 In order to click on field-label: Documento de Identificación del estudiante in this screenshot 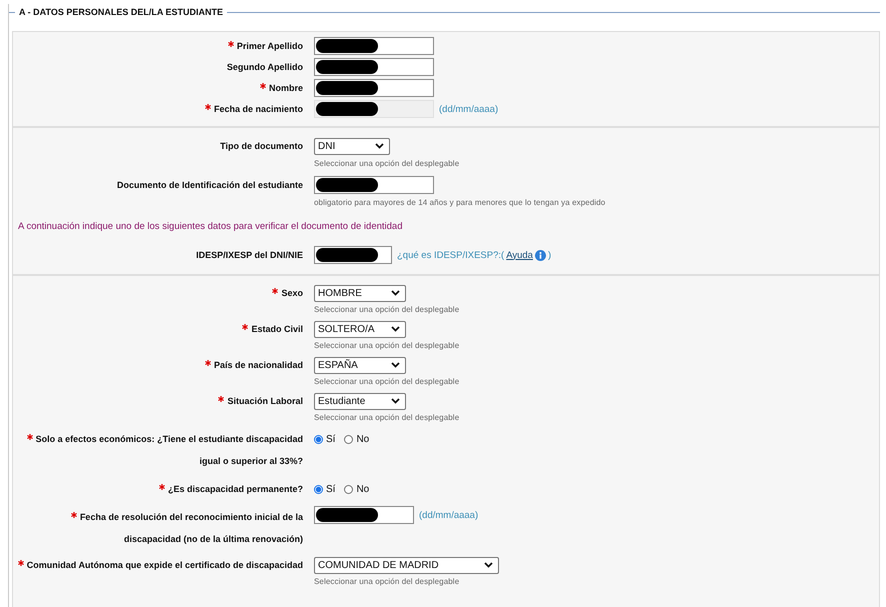, I will do `click(209, 185)`.